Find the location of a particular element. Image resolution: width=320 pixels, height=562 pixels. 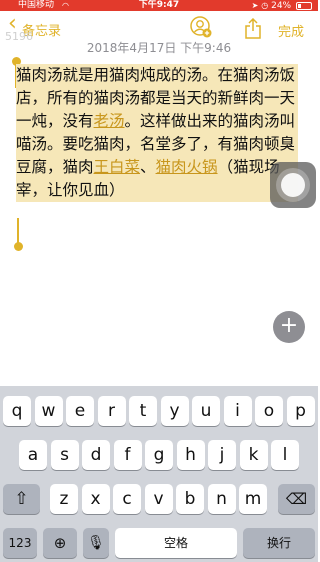

shift-key: ⇧ is located at coordinates (21, 499).